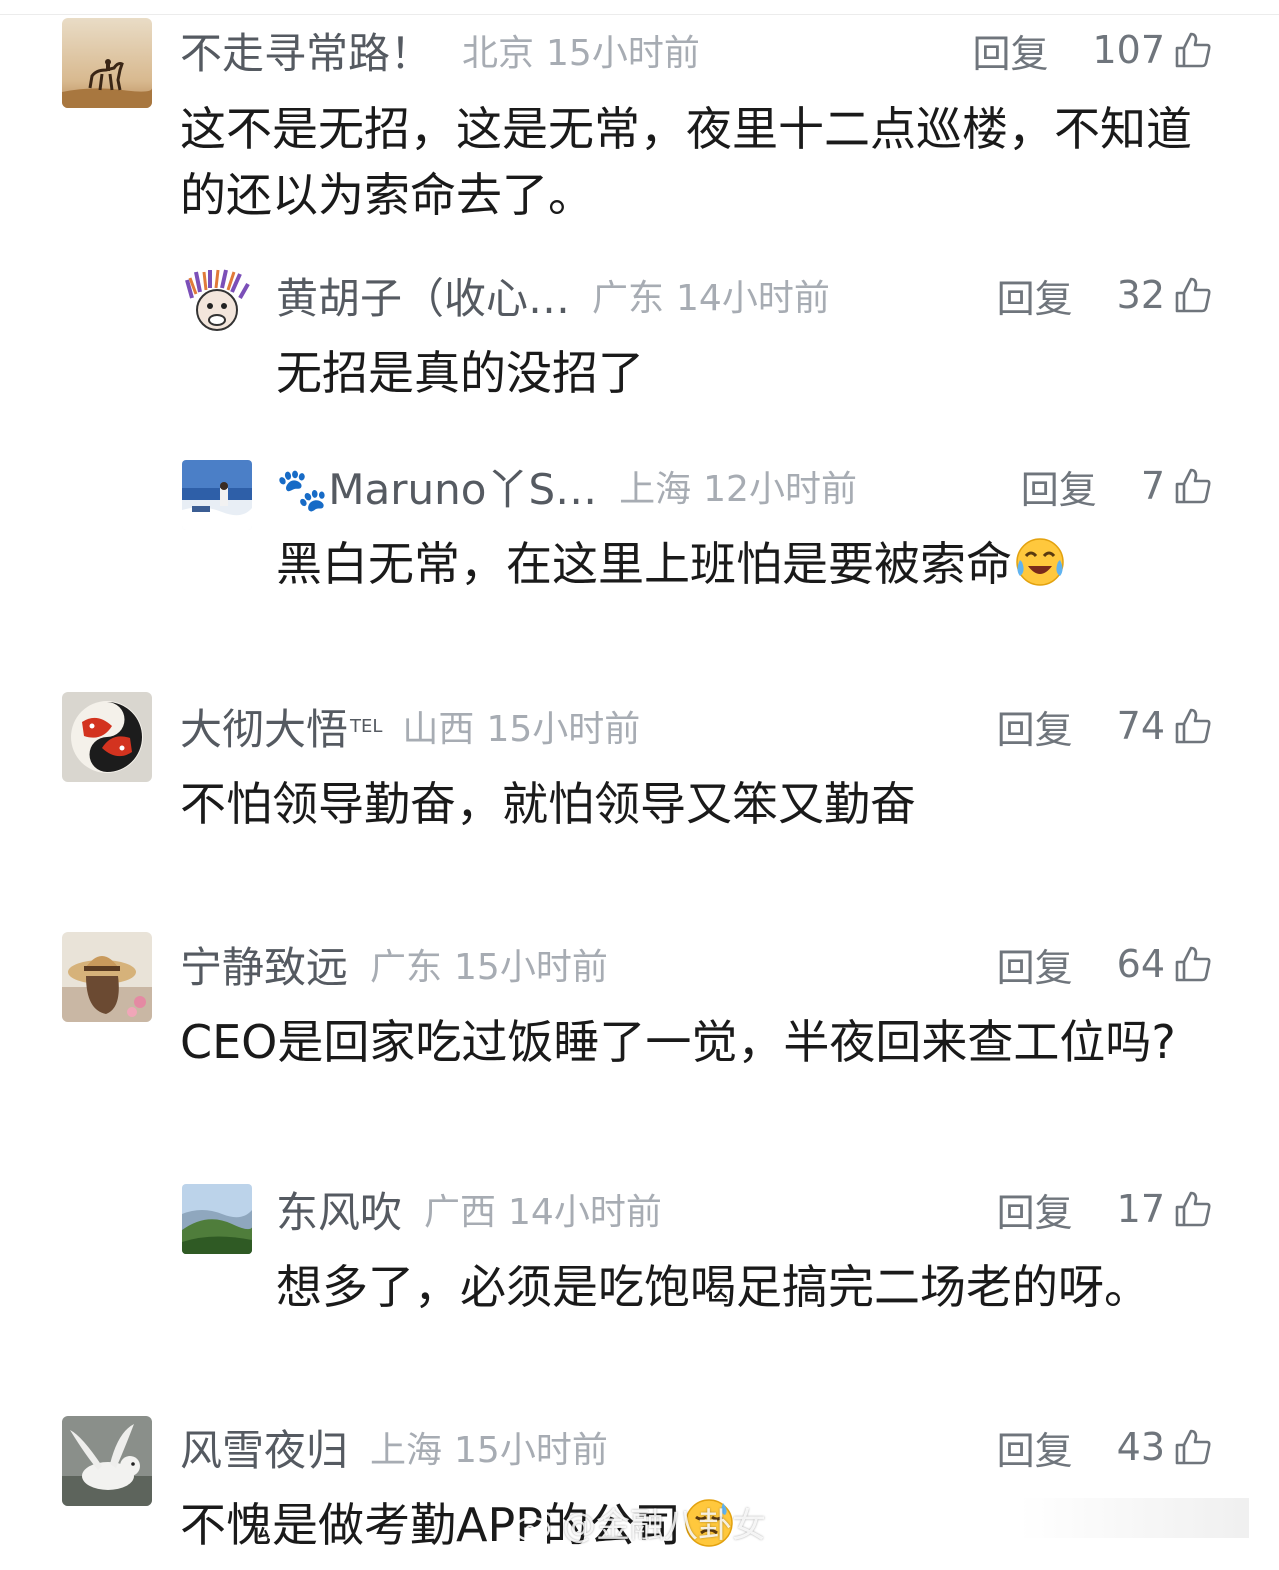 The height and width of the screenshot is (1570, 1279). I want to click on like-count: 64, so click(1140, 964).